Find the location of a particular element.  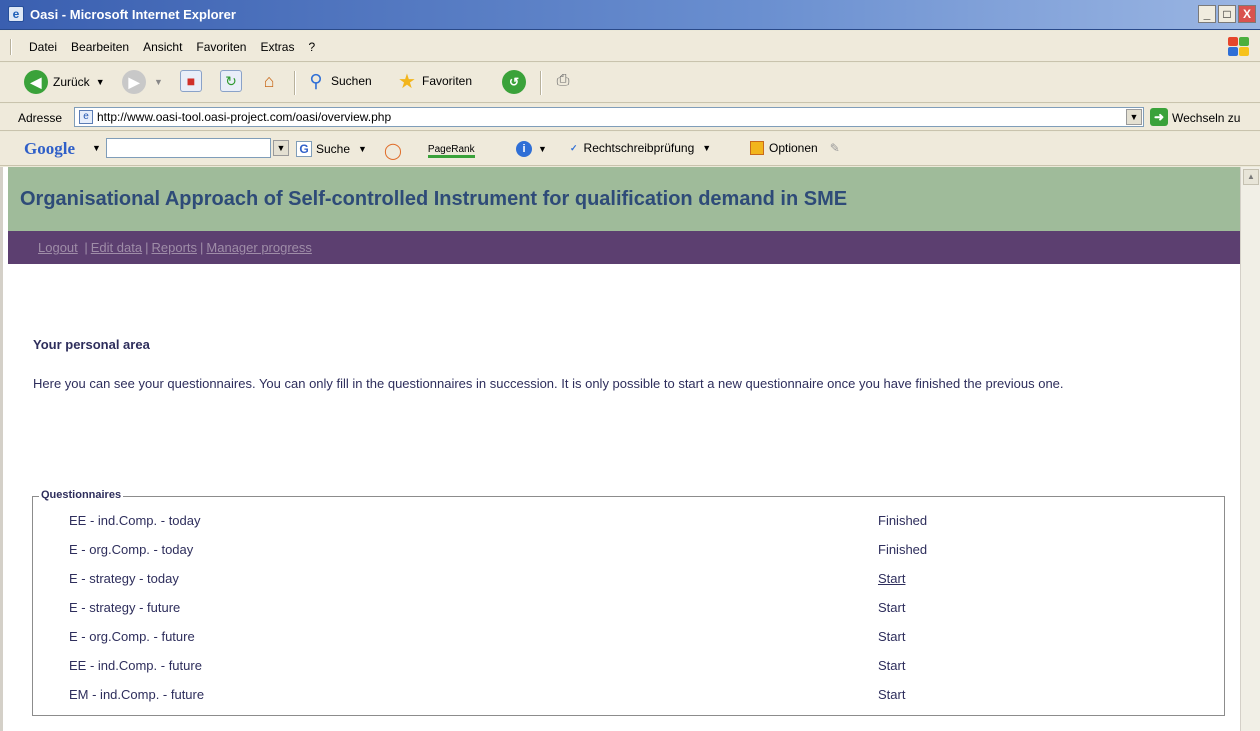

search-button: ⚲ Suchen is located at coordinates (338, 81).